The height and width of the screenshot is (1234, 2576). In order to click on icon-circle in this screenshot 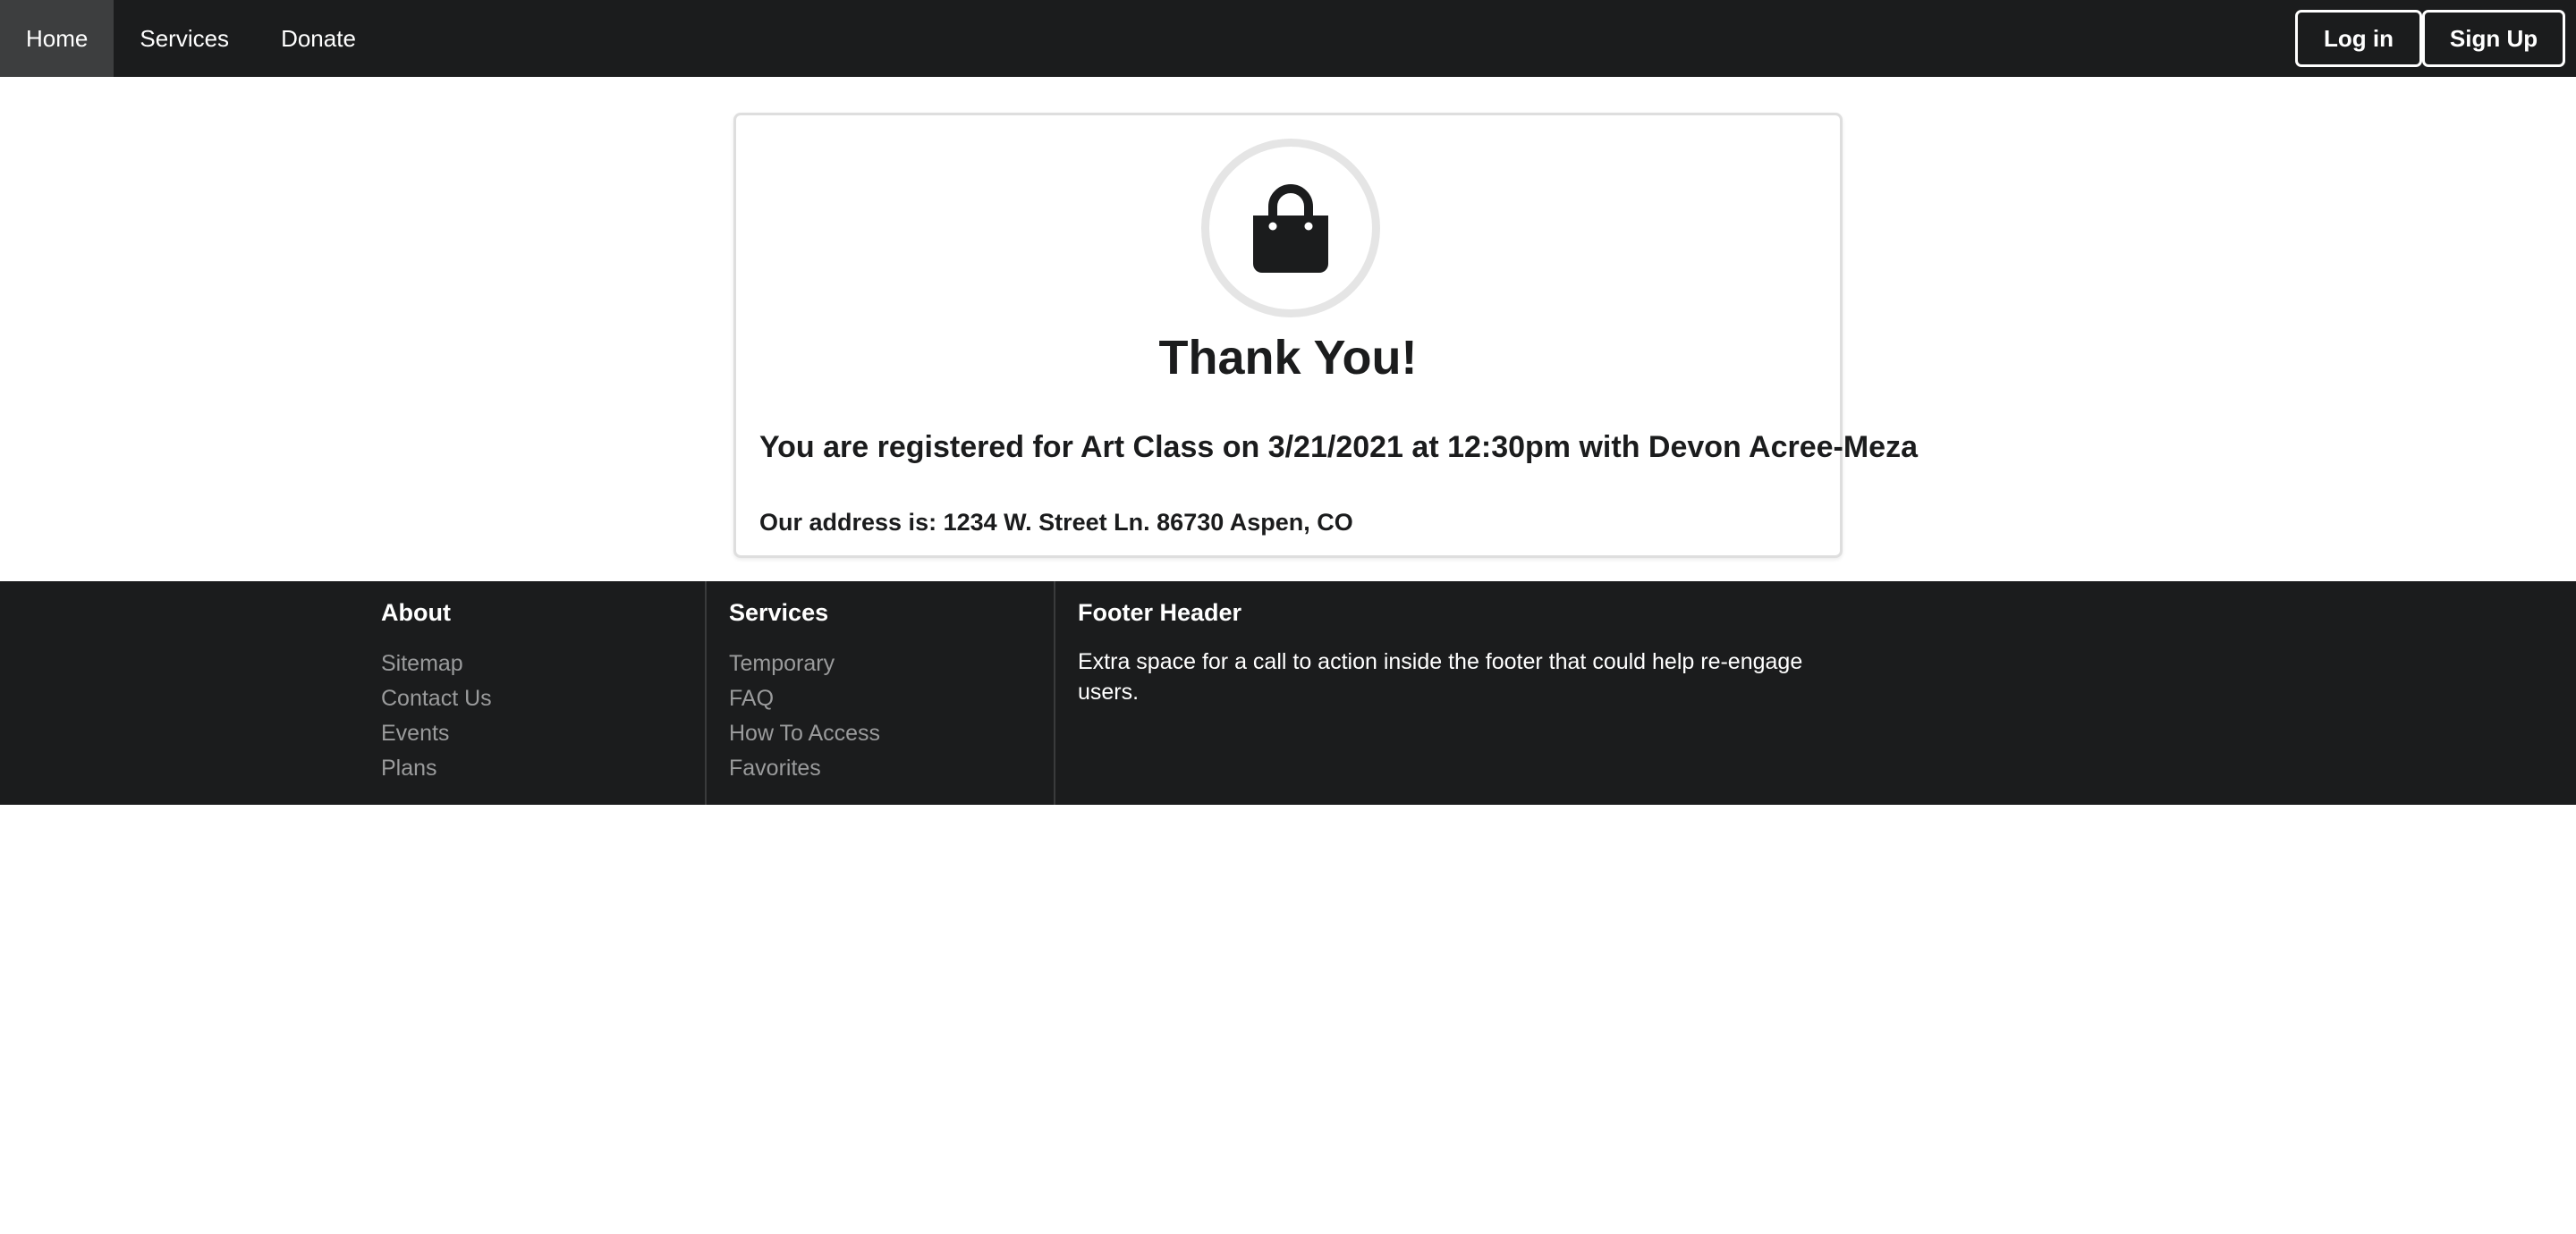, I will do `click(1290, 228)`.